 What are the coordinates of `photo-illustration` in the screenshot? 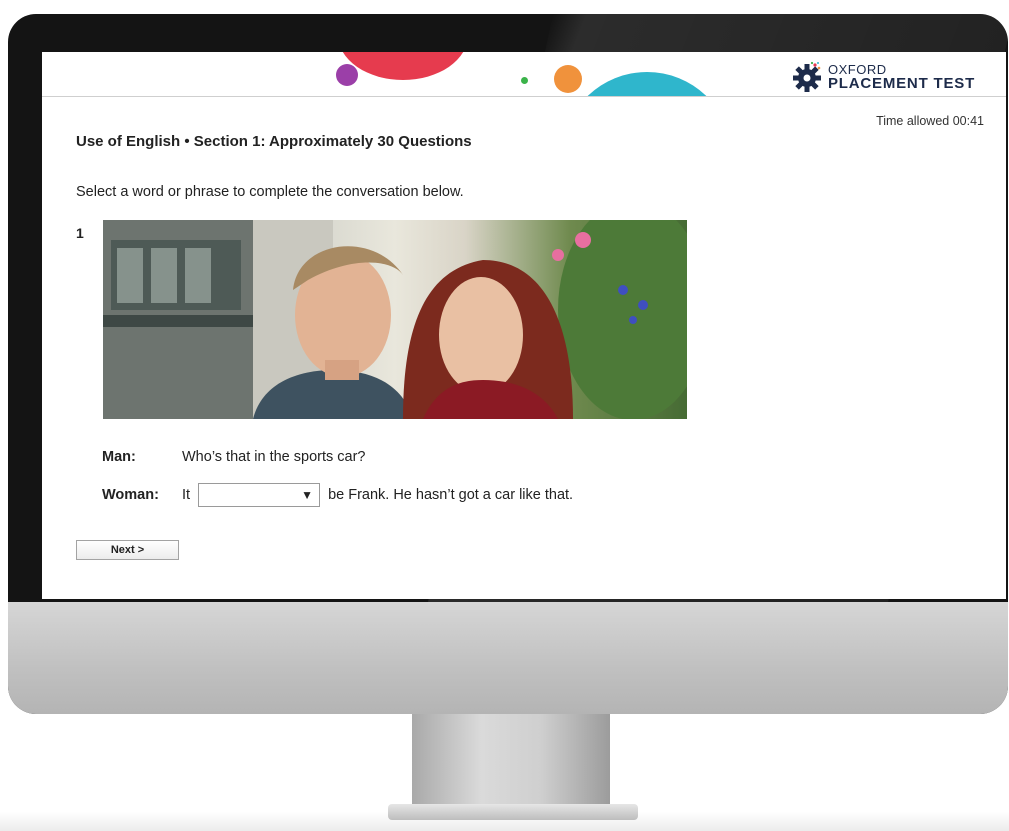 It's located at (395, 319).